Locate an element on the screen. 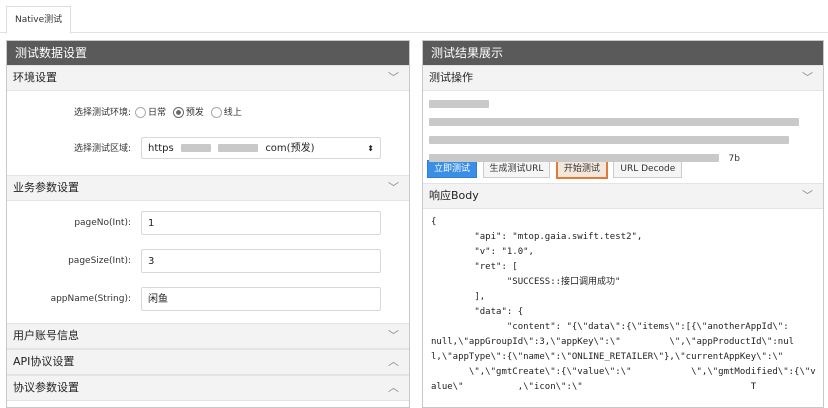 The width and height of the screenshot is (828, 408). json-line: "ret": [ is located at coordinates (474, 267).